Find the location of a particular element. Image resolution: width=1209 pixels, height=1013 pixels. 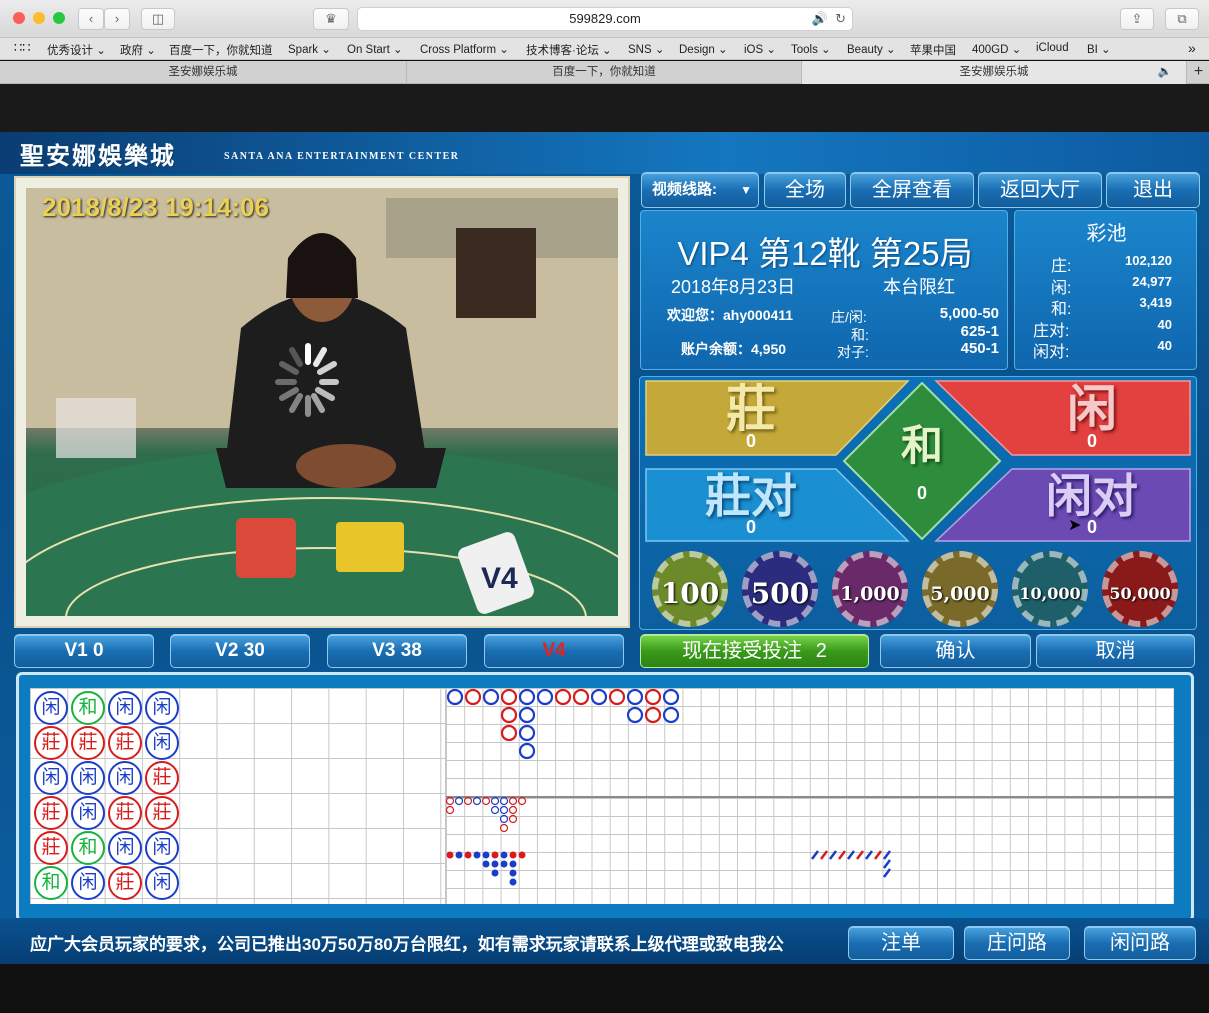

forward-button: › is located at coordinates (117, 19).